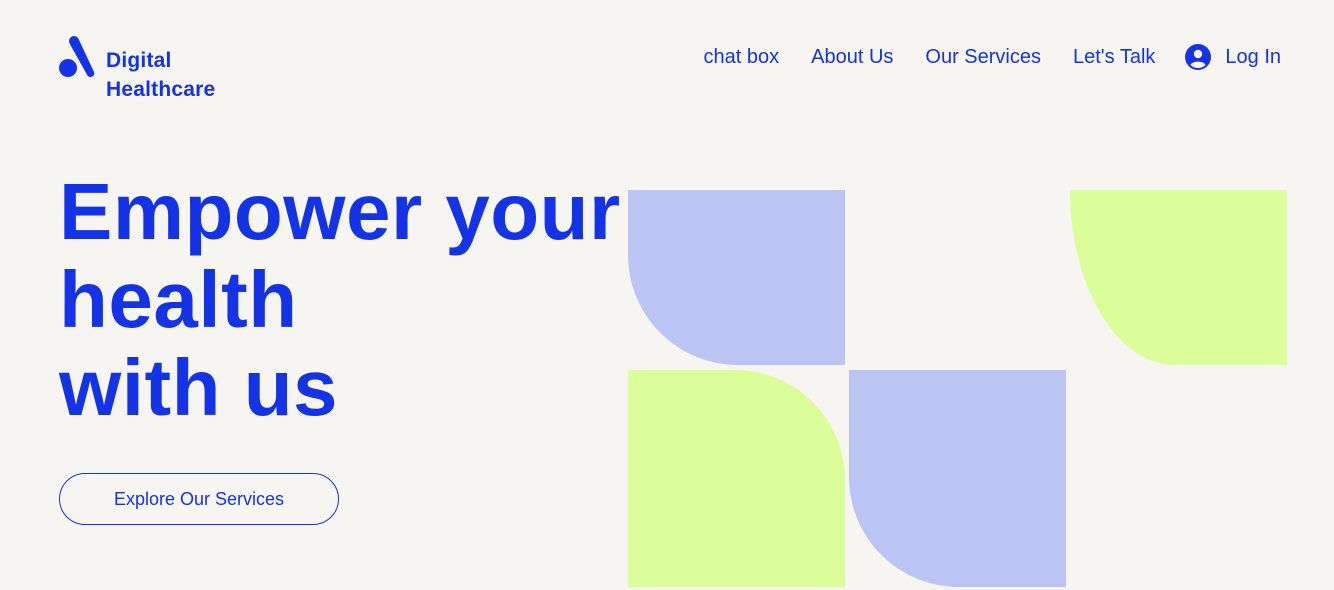 This screenshot has height=590, width=1334. I want to click on brand-name-line1: Digital, so click(139, 60).